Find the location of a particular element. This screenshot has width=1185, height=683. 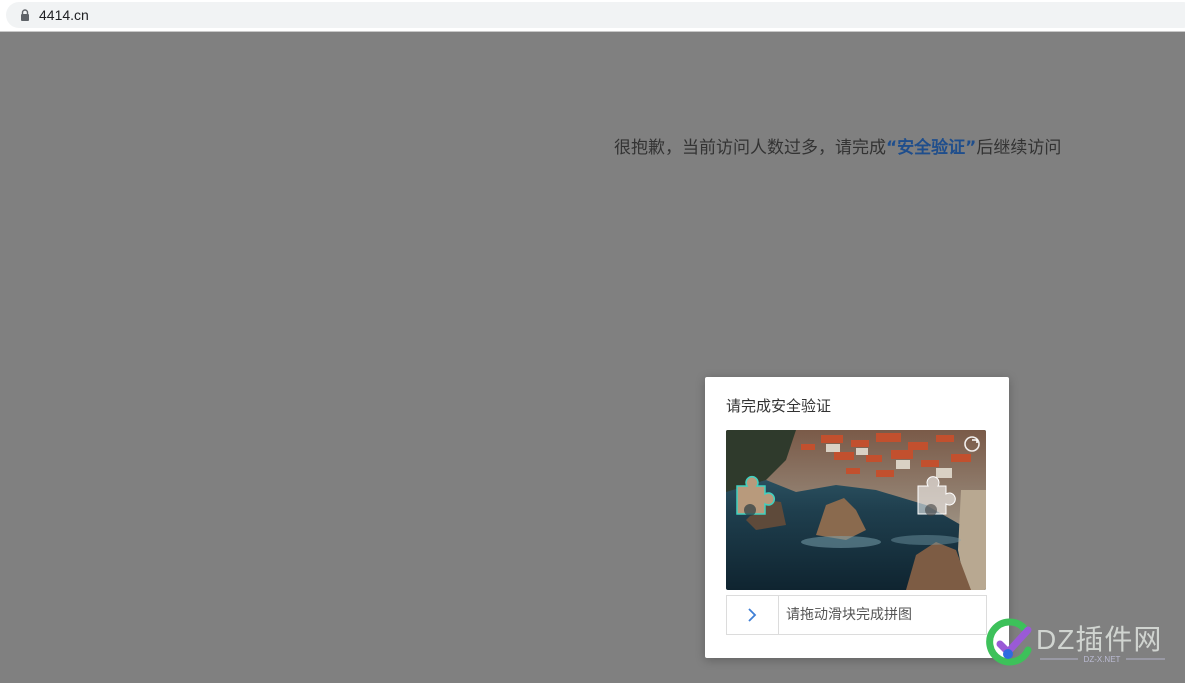

watermark: DZ插件网 DZ-X.NET is located at coordinates (1084, 644).